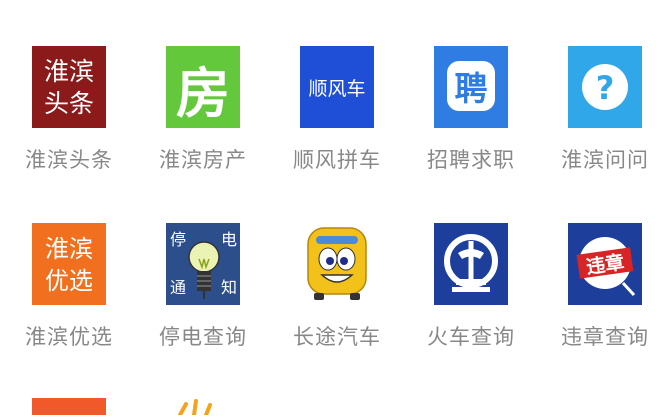 This screenshot has width=670, height=419. I want to click on grid-item-label: 长途汽车, so click(337, 337).